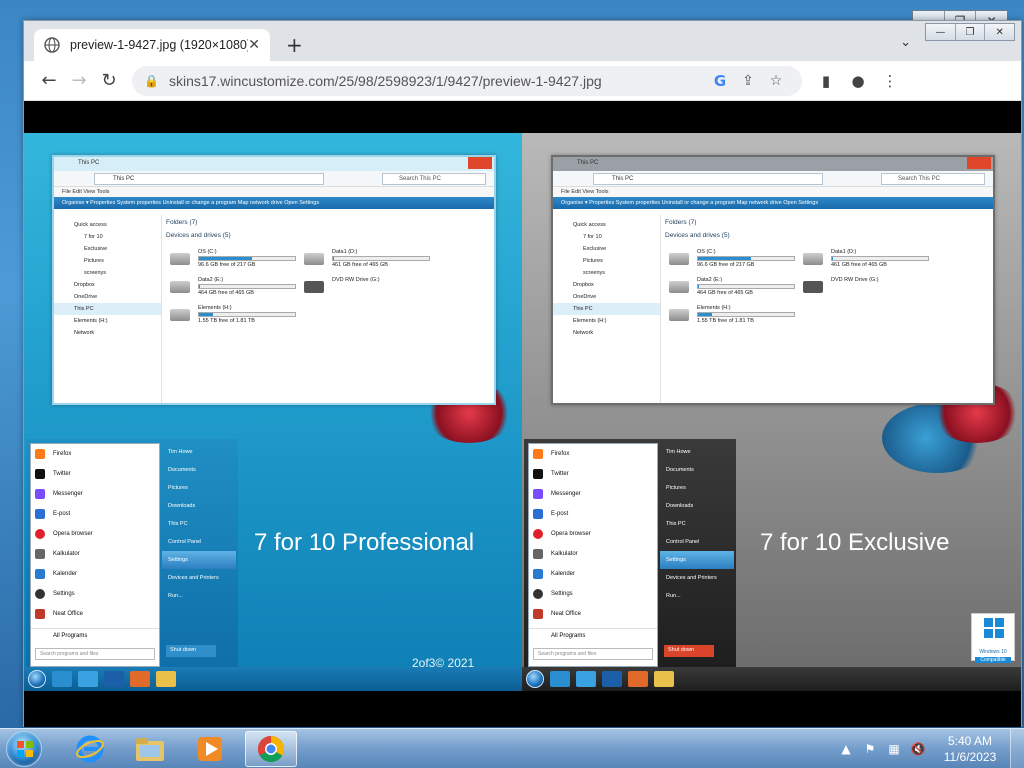  I want to click on start-search: Search programs and files, so click(593, 654).